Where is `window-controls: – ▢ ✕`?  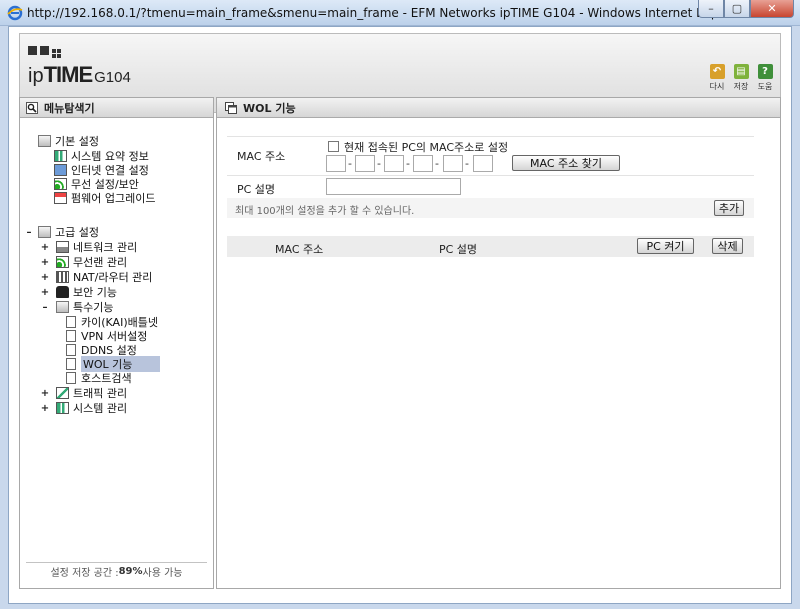 window-controls: – ▢ ✕ is located at coordinates (746, 9).